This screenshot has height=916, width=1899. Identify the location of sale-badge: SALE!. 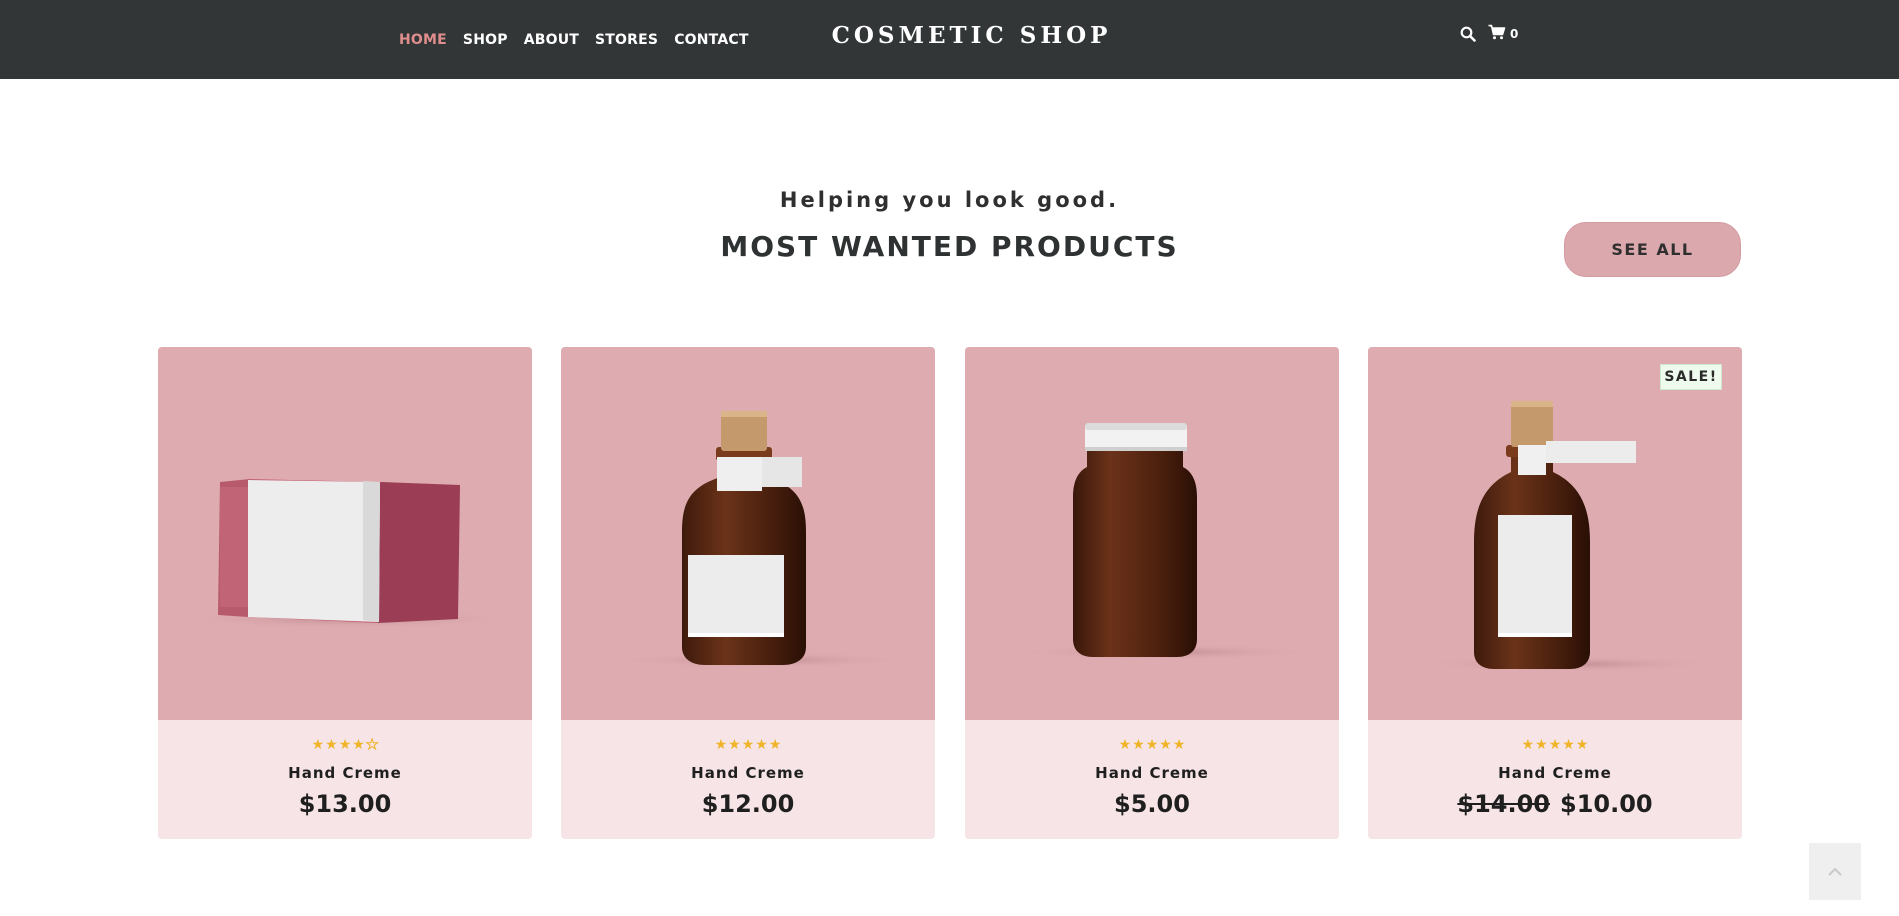
(1691, 377).